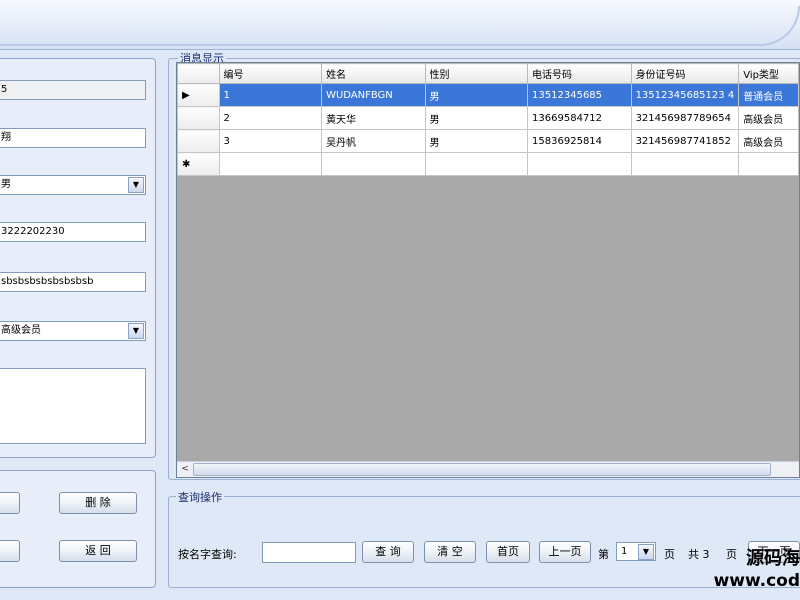 The image size is (800, 600). I want to click on member-name-field: 翔, so click(73, 138).